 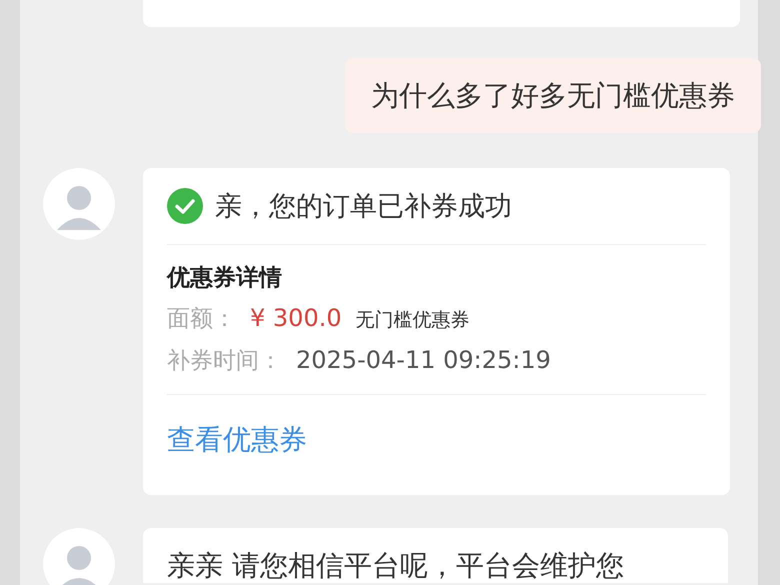 I want to click on detail-label: 补券时间：, so click(x=224, y=361).